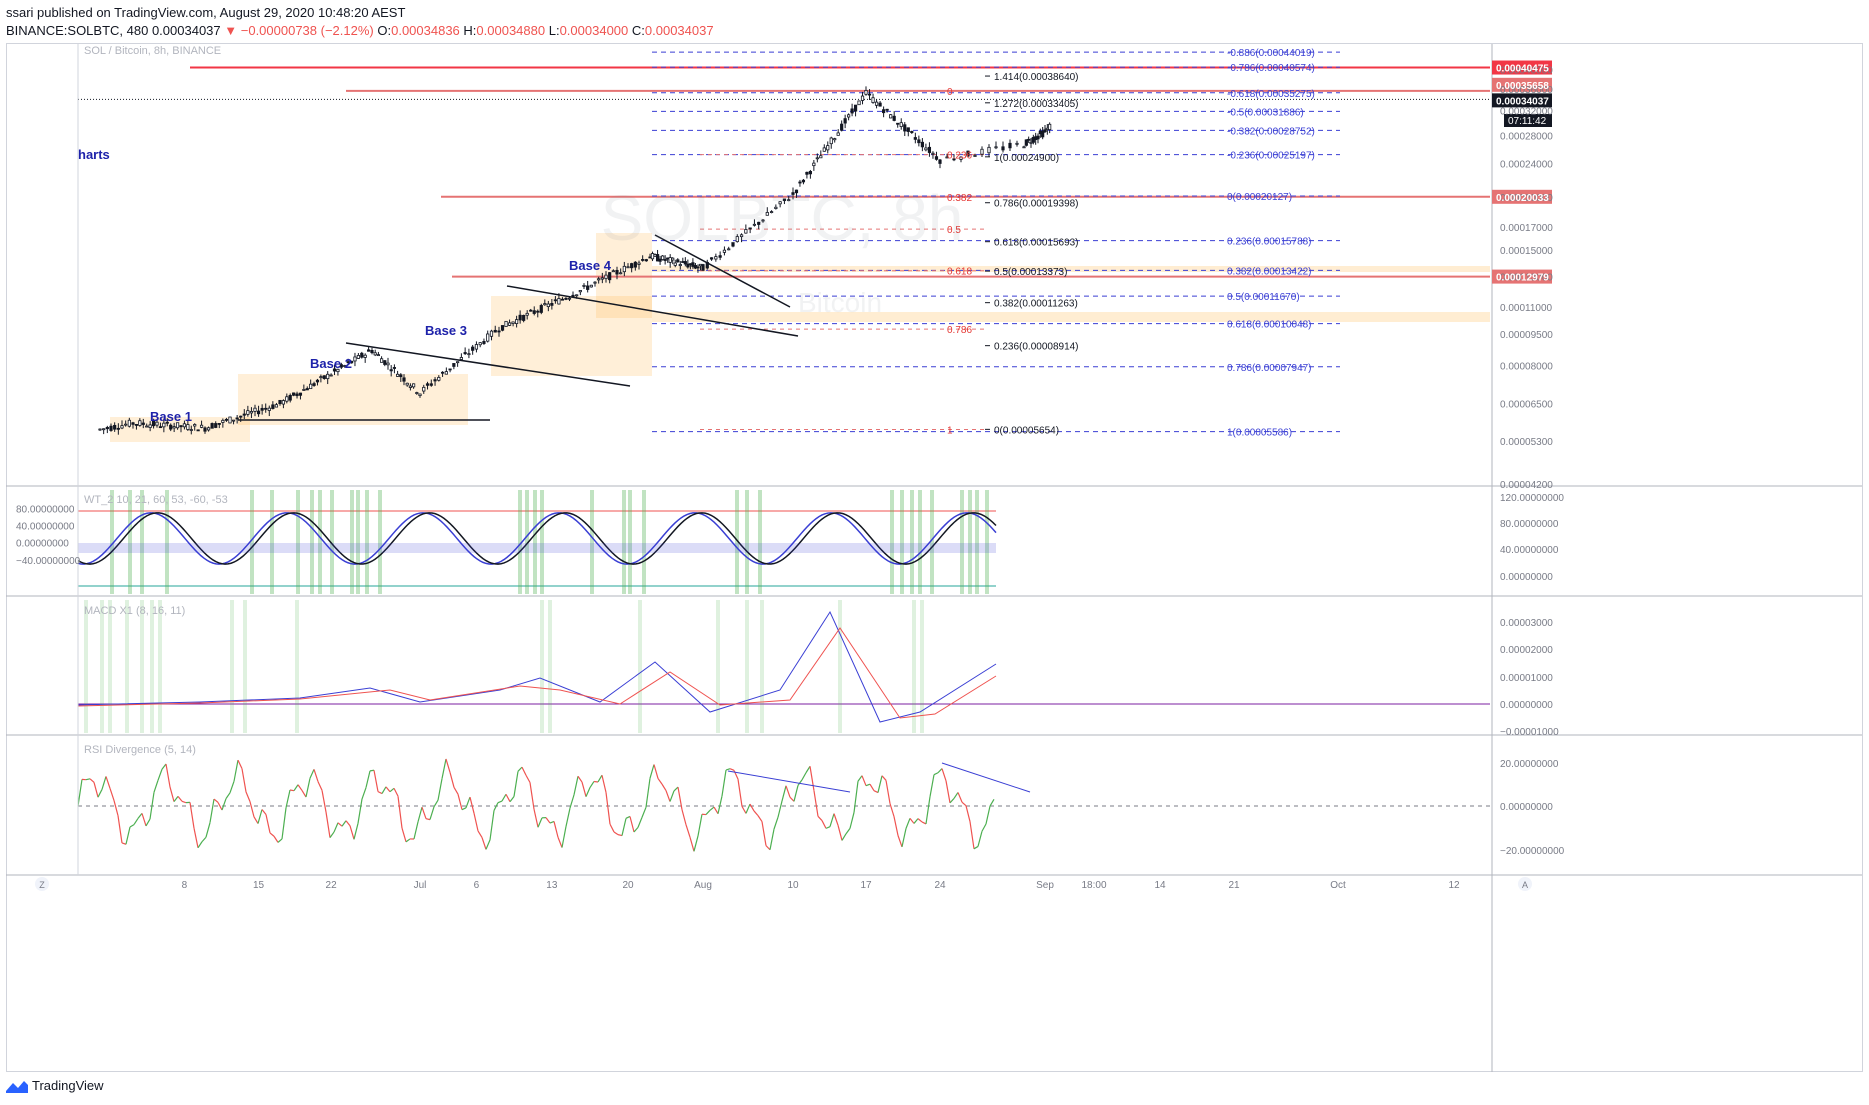  Describe the element at coordinates (185, 885) in the screenshot. I see `time-tick: 8` at that location.